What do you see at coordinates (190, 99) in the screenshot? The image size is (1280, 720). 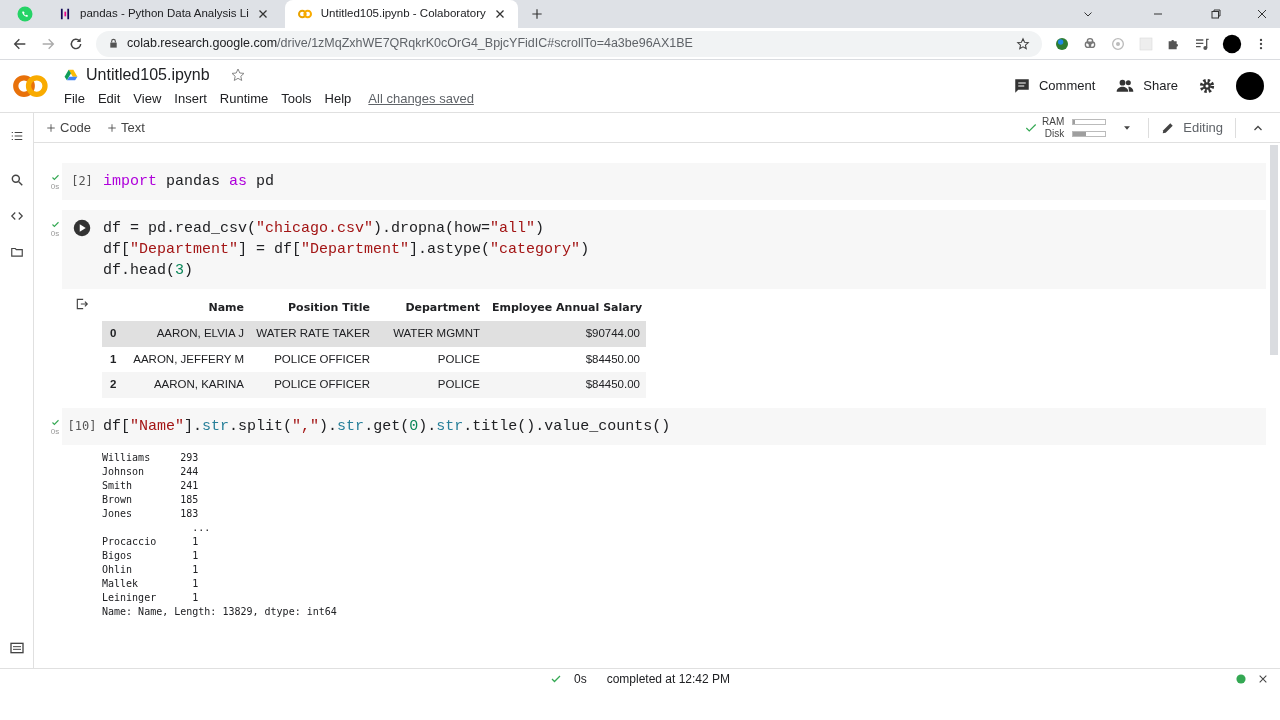 I see `menu-item: Insert` at bounding box center [190, 99].